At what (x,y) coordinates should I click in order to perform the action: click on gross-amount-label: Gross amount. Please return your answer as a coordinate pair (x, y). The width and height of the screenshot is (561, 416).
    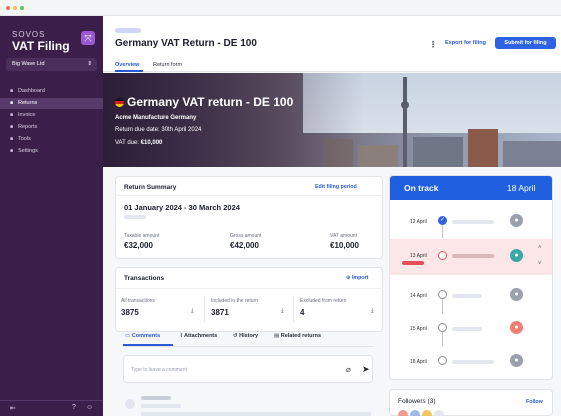
    Looking at the image, I should click on (246, 236).